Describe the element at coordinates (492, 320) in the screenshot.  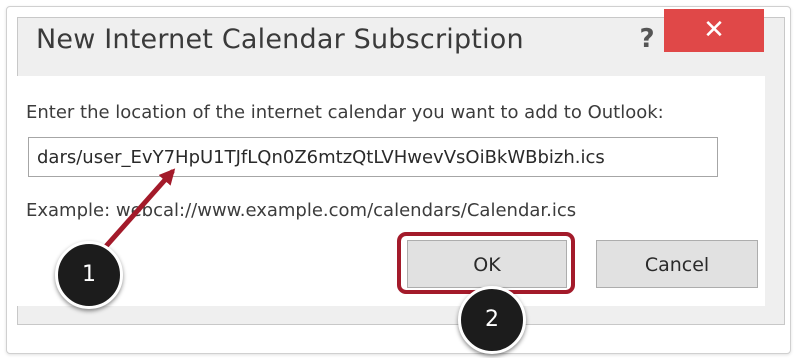
I see `step-2-badge: 2` at that location.